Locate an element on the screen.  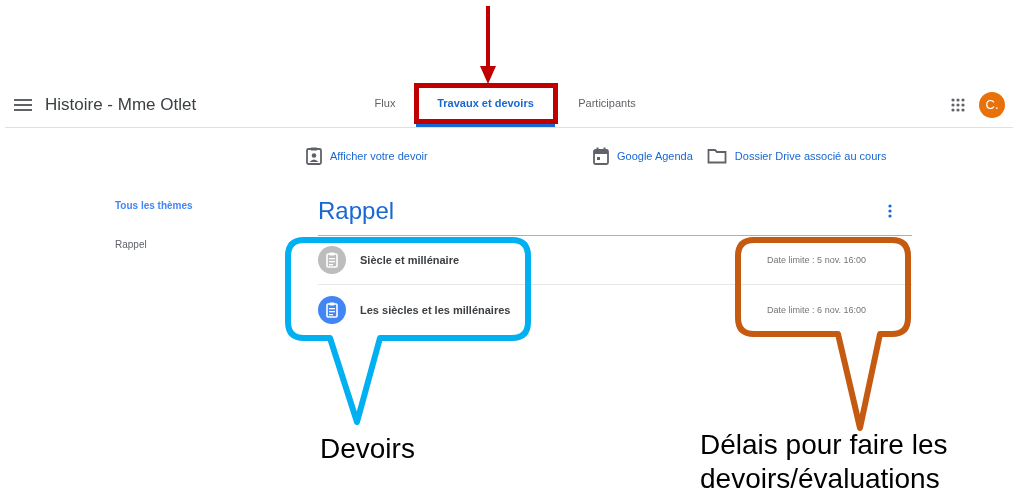
assignment-title: Siècle et millénaire is located at coordinates (410, 260).